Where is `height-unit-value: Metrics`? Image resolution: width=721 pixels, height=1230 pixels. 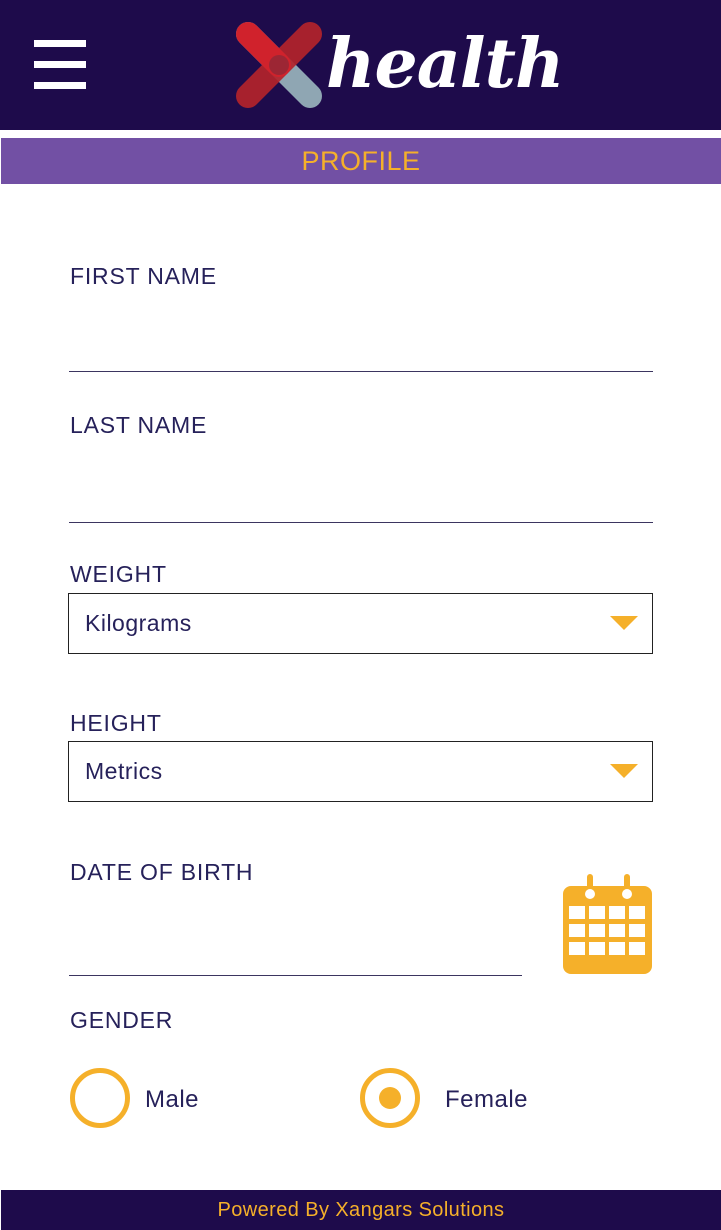 height-unit-value: Metrics is located at coordinates (124, 771).